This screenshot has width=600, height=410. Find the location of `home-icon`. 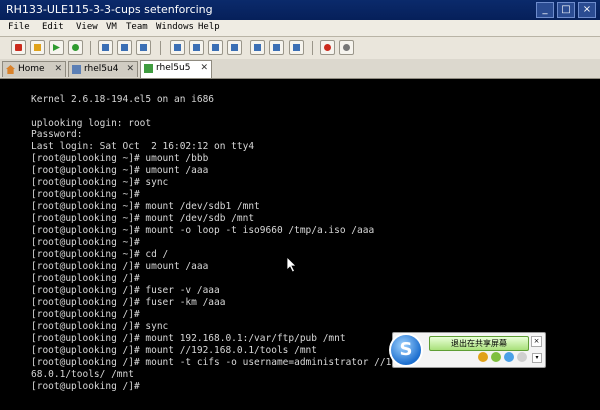

home-icon is located at coordinates (10, 69).